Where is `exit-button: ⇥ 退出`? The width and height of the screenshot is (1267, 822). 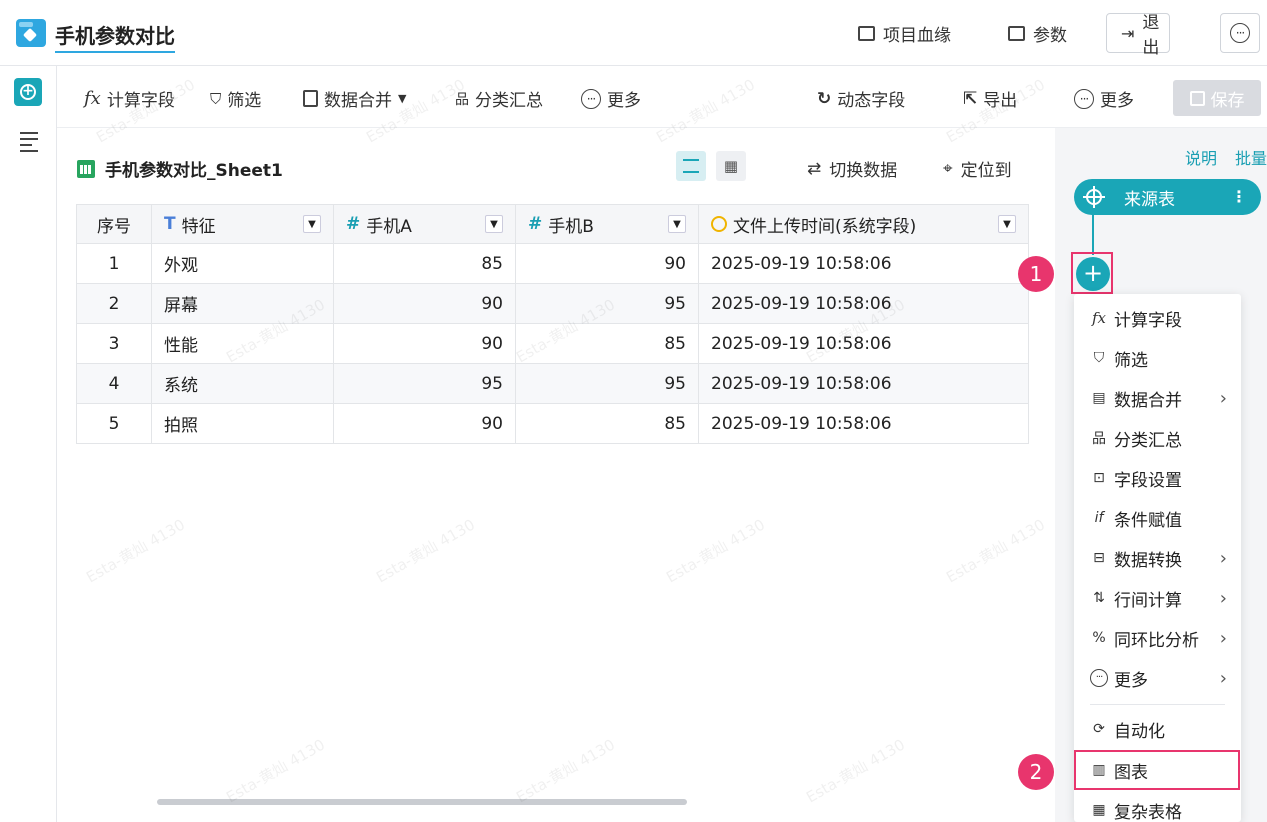 exit-button: ⇥ 退出 is located at coordinates (1138, 35).